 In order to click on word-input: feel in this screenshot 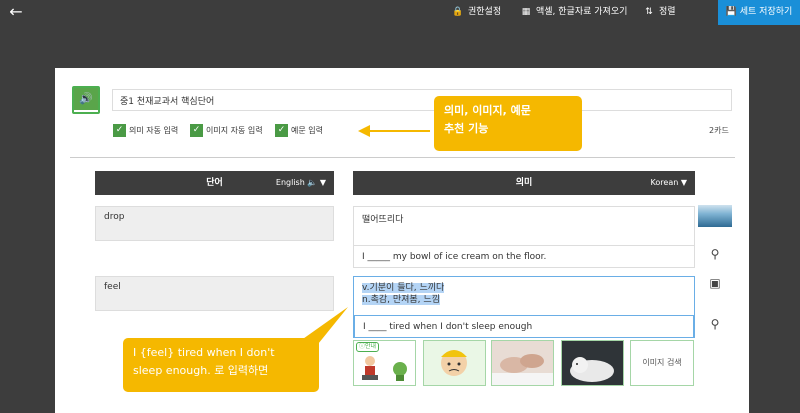, I will do `click(214, 293)`.